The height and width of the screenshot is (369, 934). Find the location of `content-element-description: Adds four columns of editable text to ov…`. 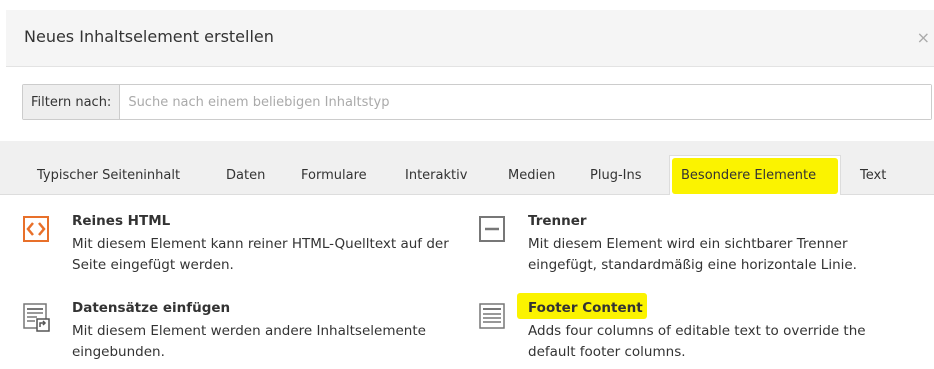

content-element-description: Adds four columns of editable text to ov… is located at coordinates (697, 342).